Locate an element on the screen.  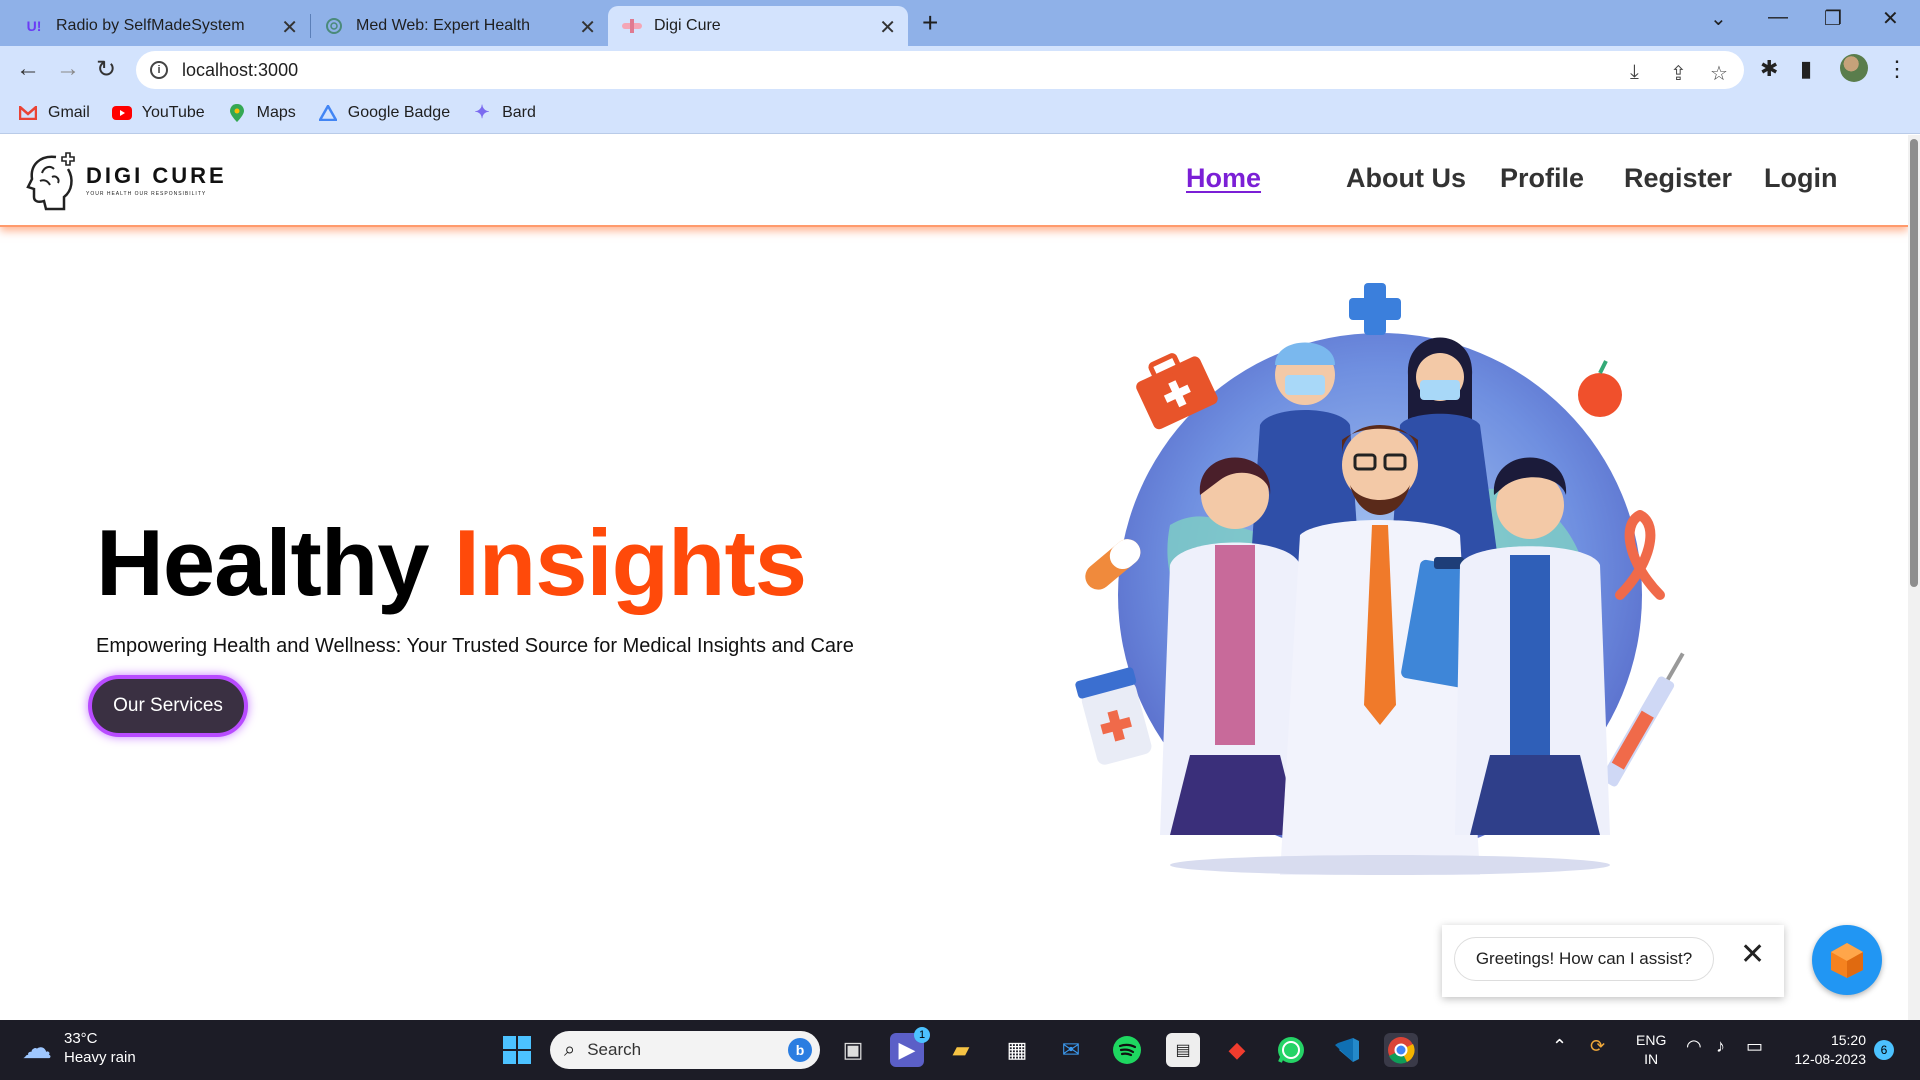
bookmark-star-icon: ☆ is located at coordinates (1719, 73).